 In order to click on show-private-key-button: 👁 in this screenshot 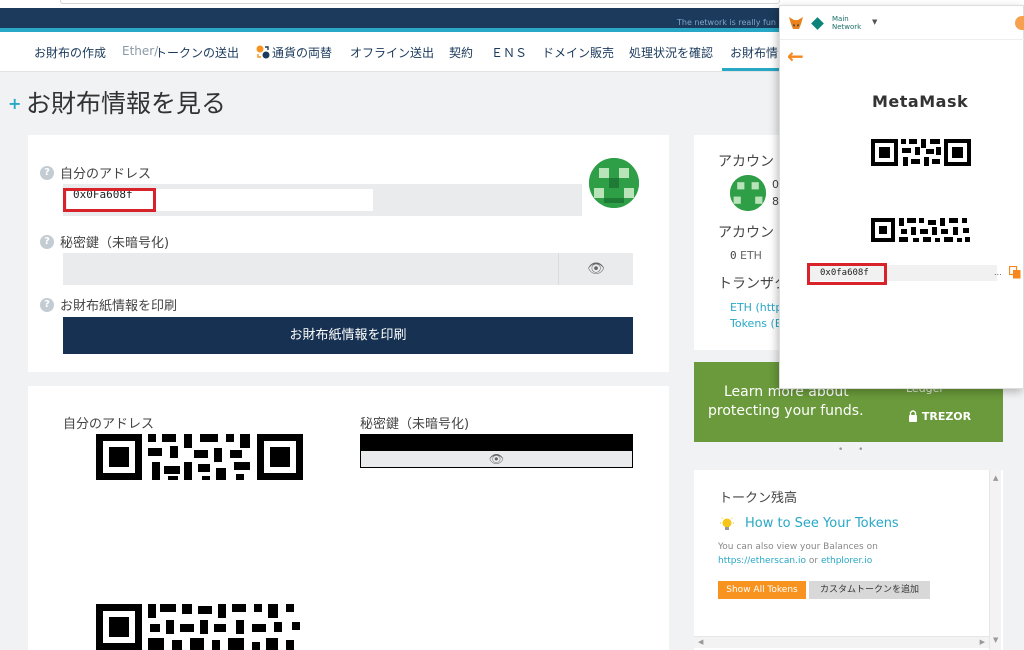, I will do `click(595, 269)`.